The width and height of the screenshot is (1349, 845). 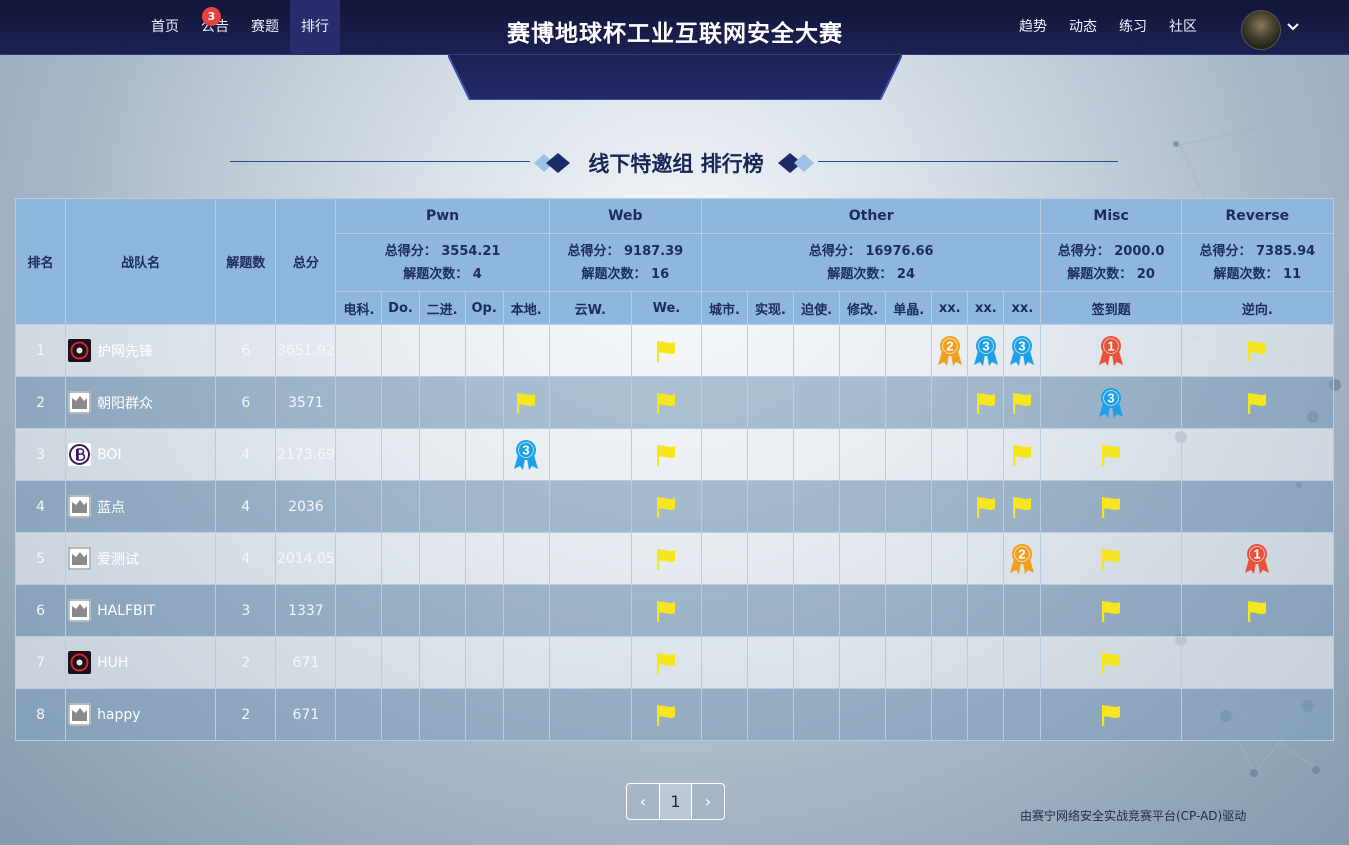 I want to click on challenge-cell: 3, so click(x=986, y=350).